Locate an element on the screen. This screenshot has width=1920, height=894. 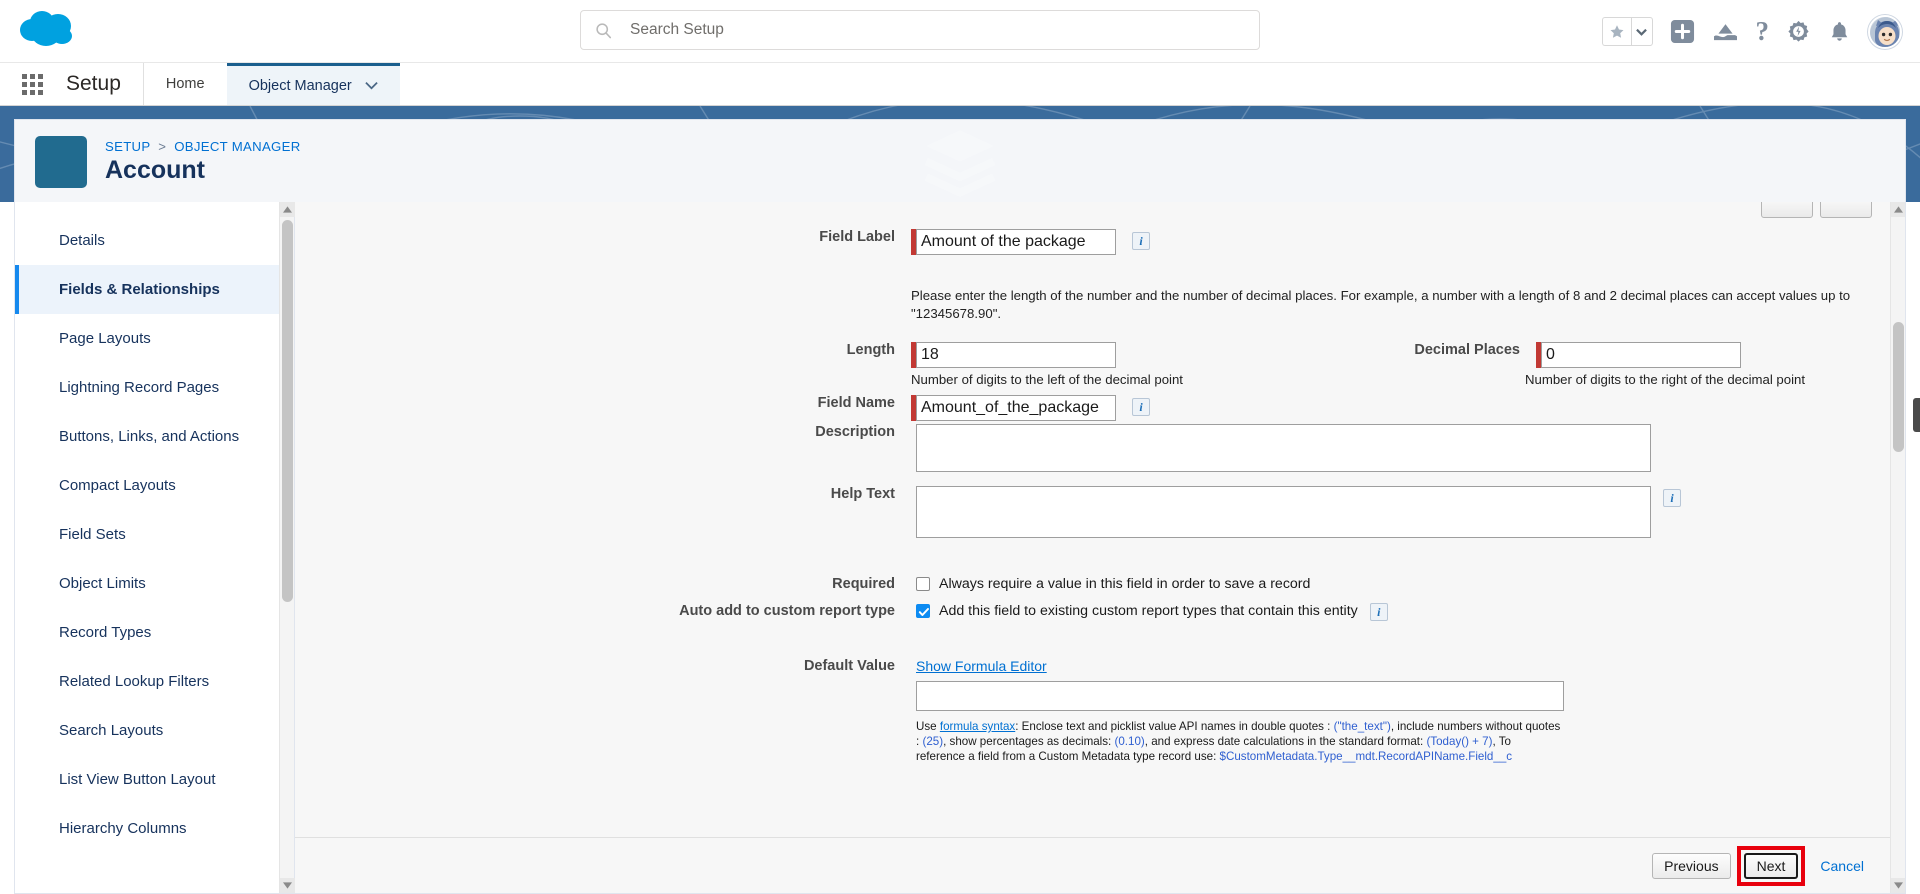
top-button-row is located at coordinates (1816, 210).